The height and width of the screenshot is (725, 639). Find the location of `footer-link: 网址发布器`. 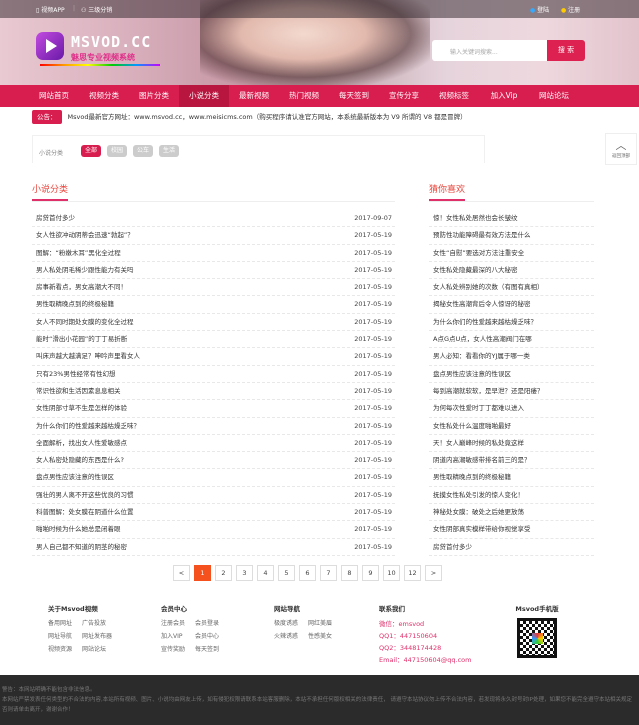

footer-link: 网址发布器 is located at coordinates (102, 635).